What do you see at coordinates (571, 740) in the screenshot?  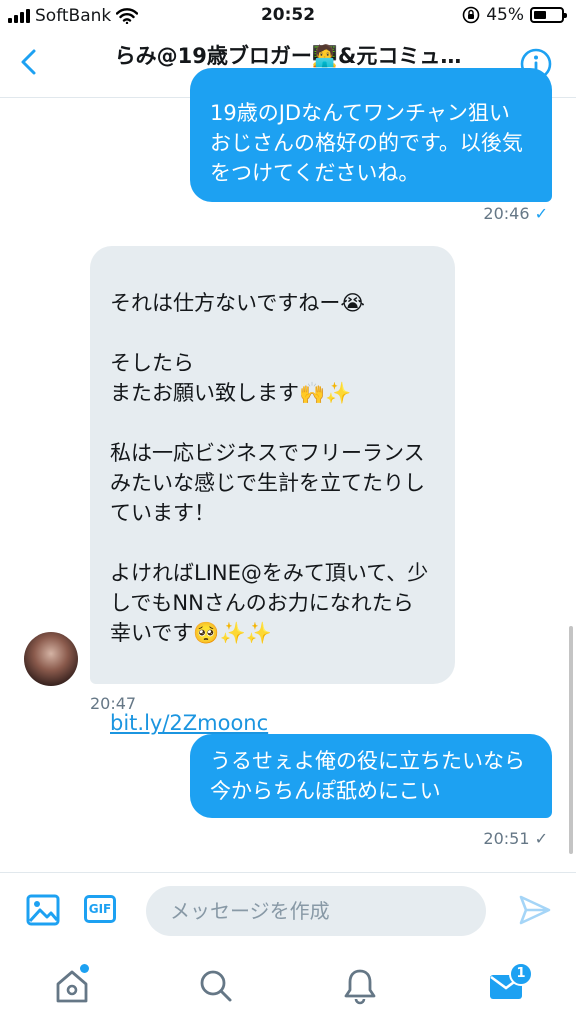 I see `scrollbar` at bounding box center [571, 740].